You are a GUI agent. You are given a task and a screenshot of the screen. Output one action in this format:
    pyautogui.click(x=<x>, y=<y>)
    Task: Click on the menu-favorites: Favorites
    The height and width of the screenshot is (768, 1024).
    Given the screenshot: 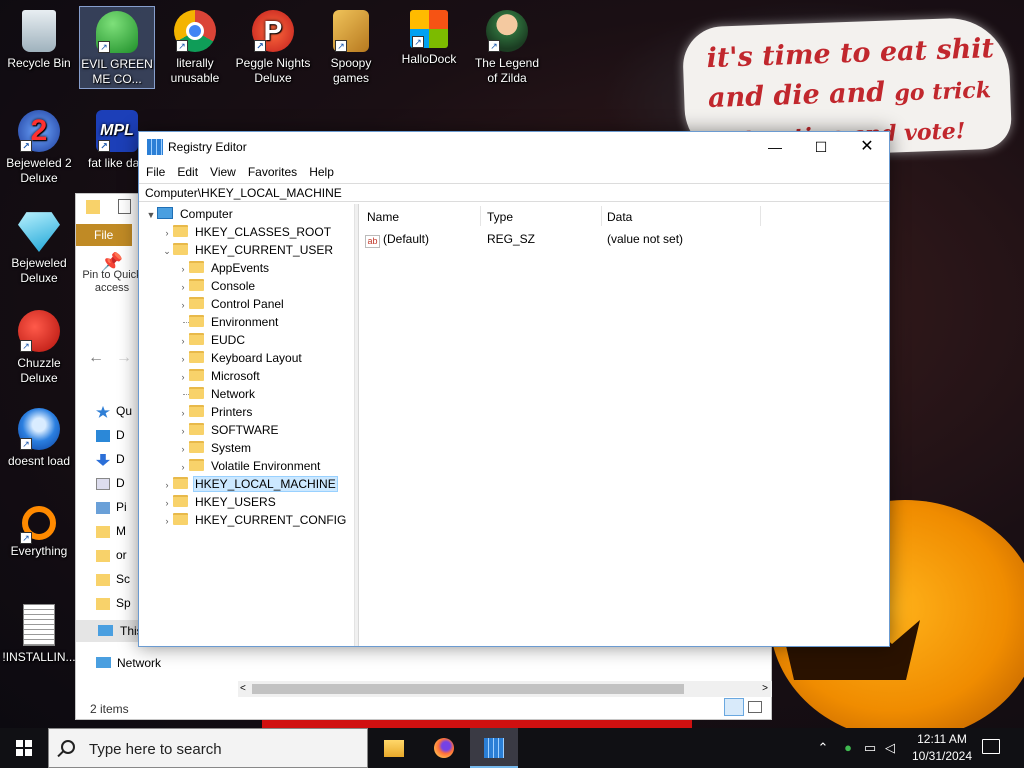 What is the action you would take?
    pyautogui.click(x=272, y=172)
    